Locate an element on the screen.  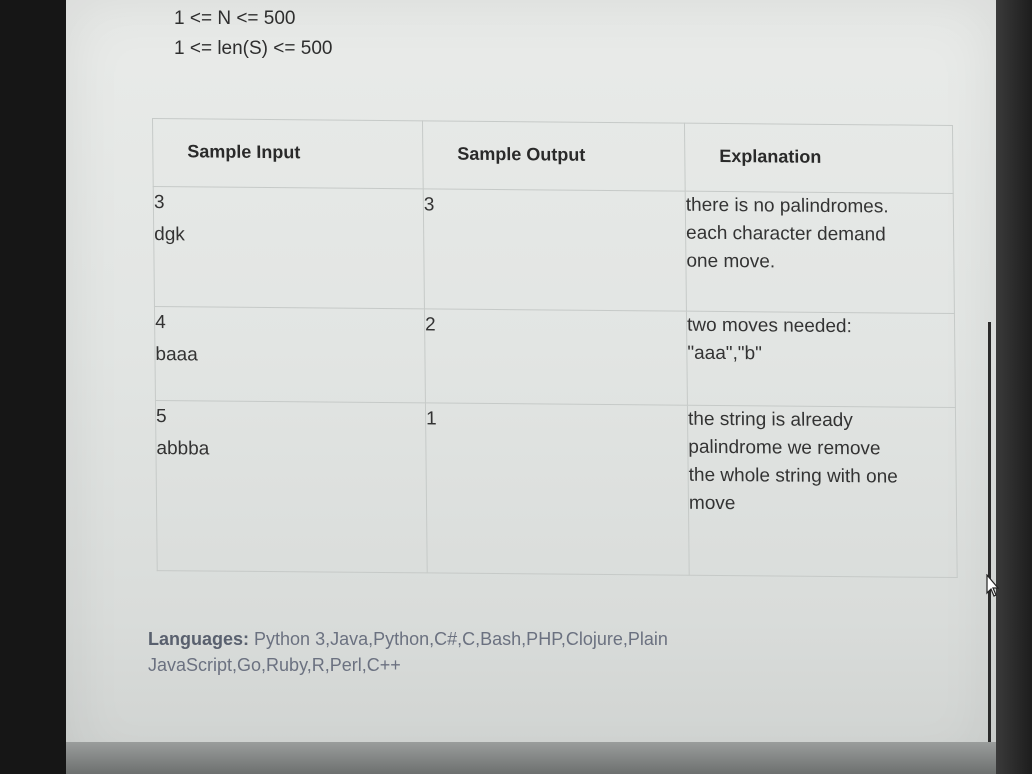
sample-output-cell: 2 is located at coordinates (556, 357).